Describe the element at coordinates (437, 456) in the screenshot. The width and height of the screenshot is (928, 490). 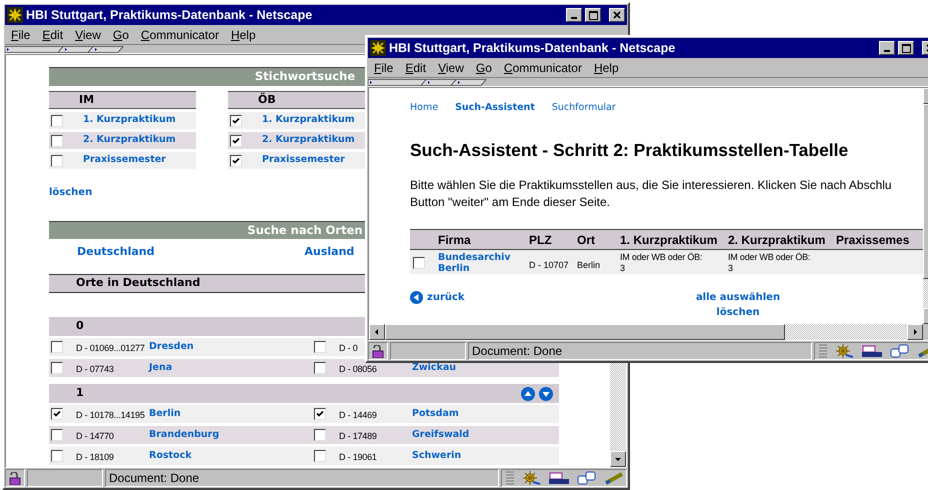
I see `city-link: Schwerin` at that location.